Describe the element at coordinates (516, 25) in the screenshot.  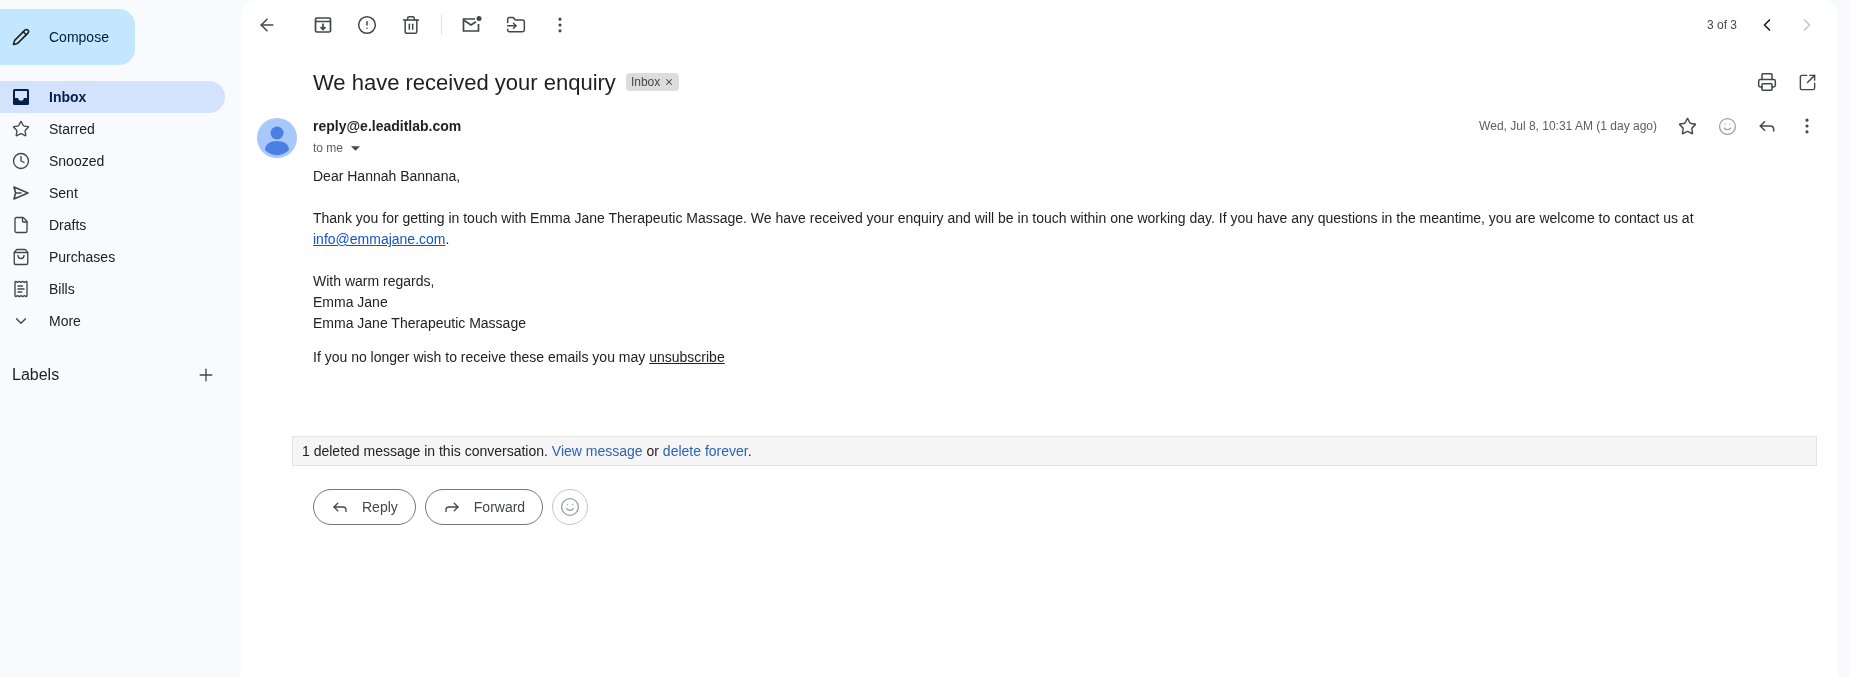
I see `folder-arrow-icon` at that location.